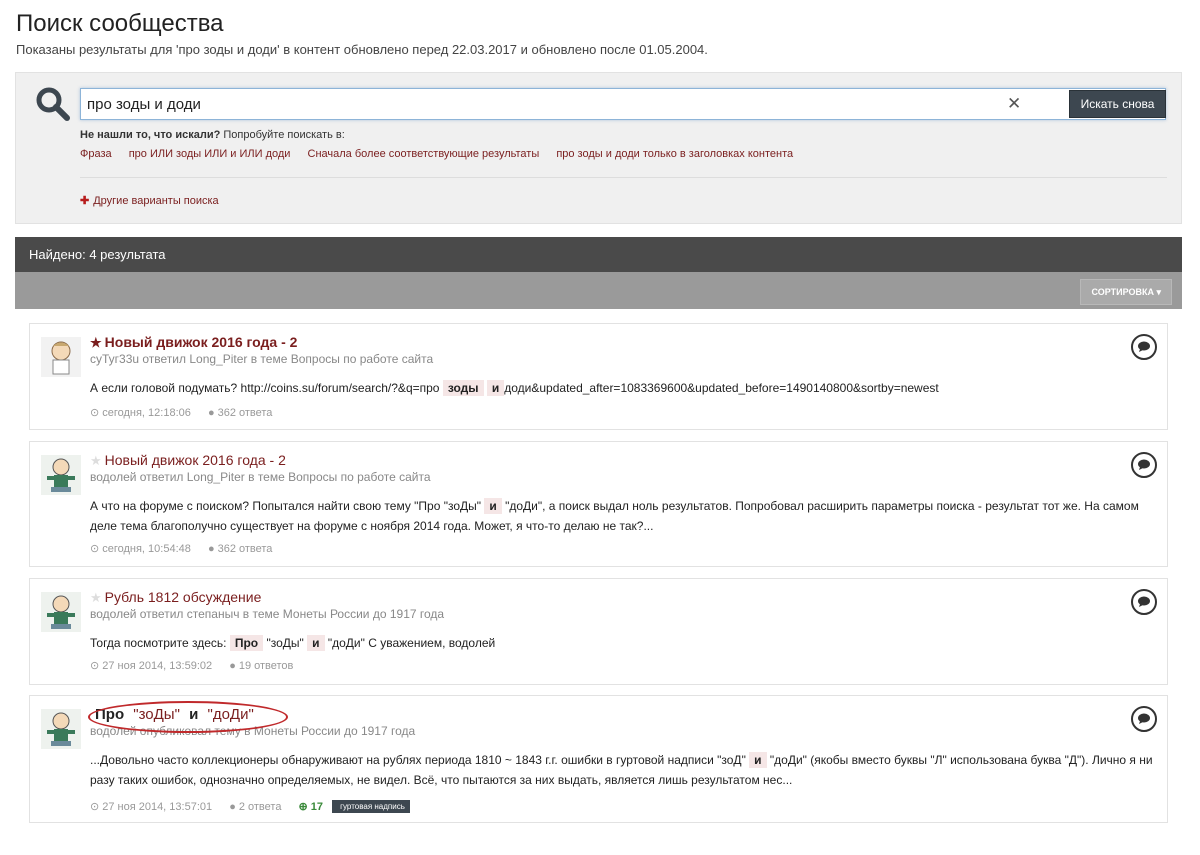 This screenshot has height=855, width=1200. I want to click on plus-icon: ✚, so click(85, 201).